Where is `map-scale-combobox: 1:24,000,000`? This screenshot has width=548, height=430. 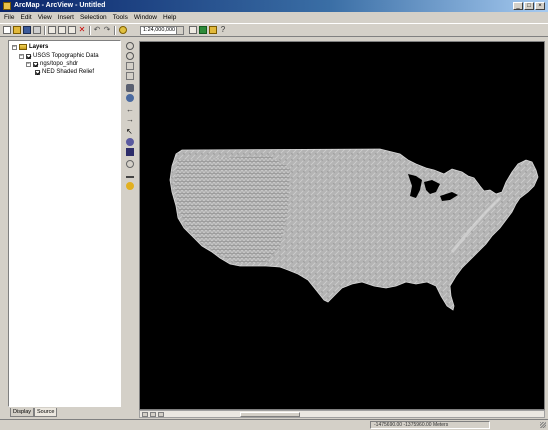
map-scale-combobox: 1:24,000,000 is located at coordinates (162, 30).